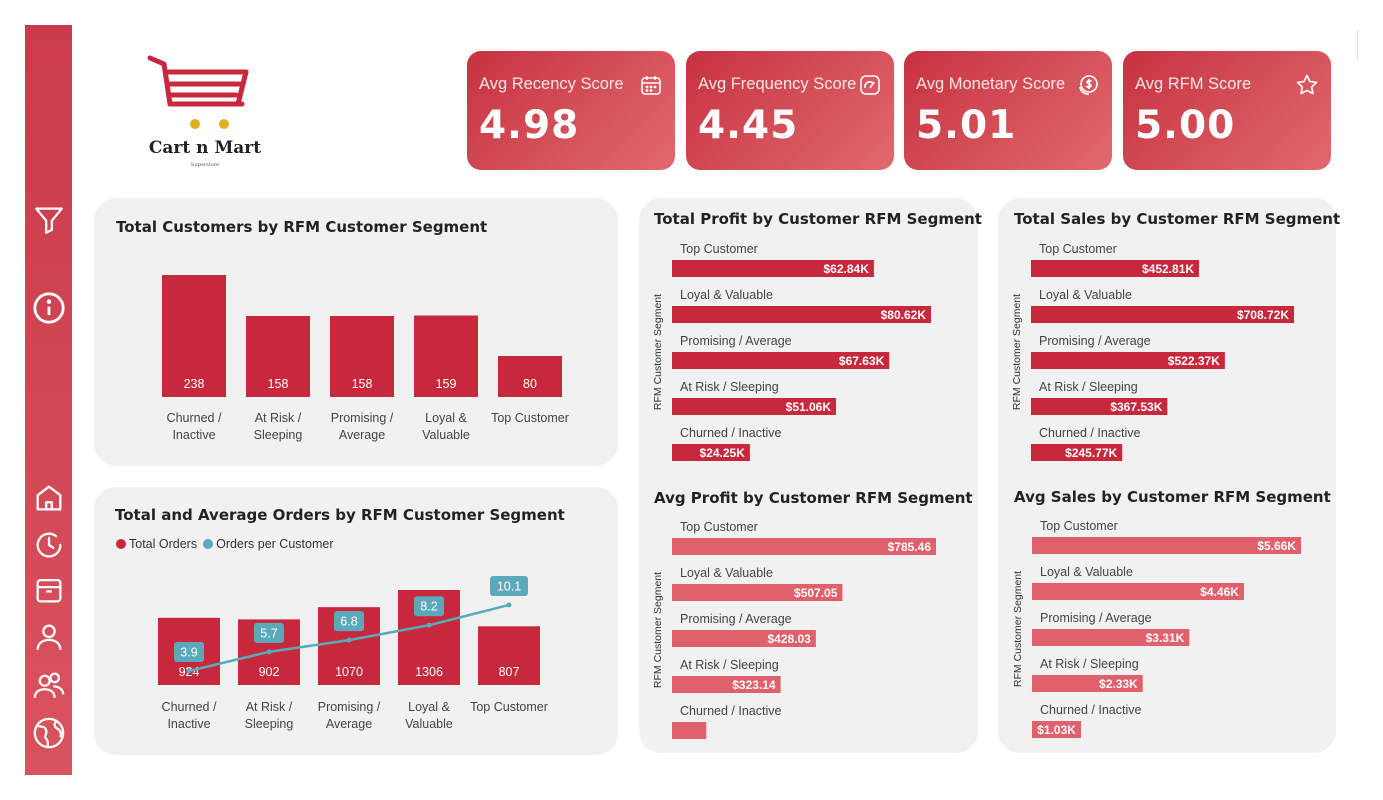 The height and width of the screenshot is (800, 1383). I want to click on bar-value-label: $785.46, so click(910, 547).